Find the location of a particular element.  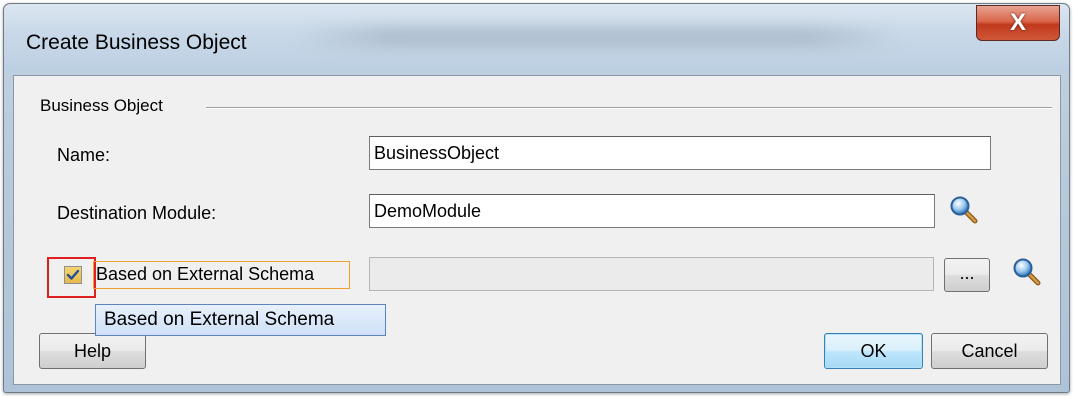

checkmark-icon is located at coordinates (73, 274).